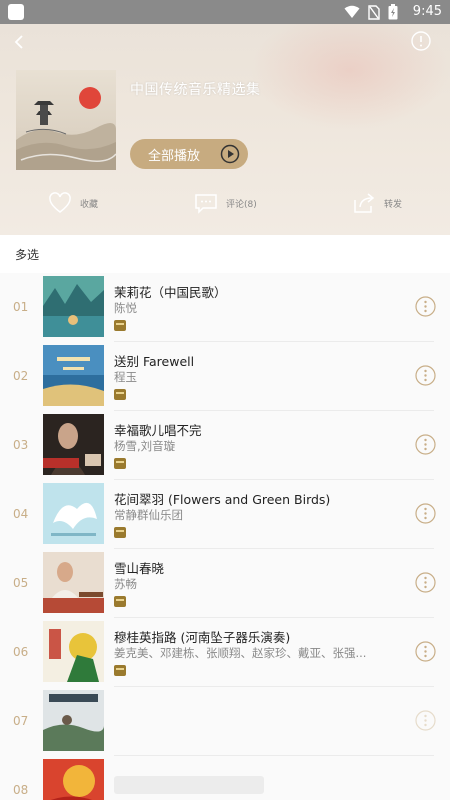 This screenshot has width=450, height=800. Describe the element at coordinates (125, 308) in the screenshot. I see `track-artist: 陈悦` at that location.